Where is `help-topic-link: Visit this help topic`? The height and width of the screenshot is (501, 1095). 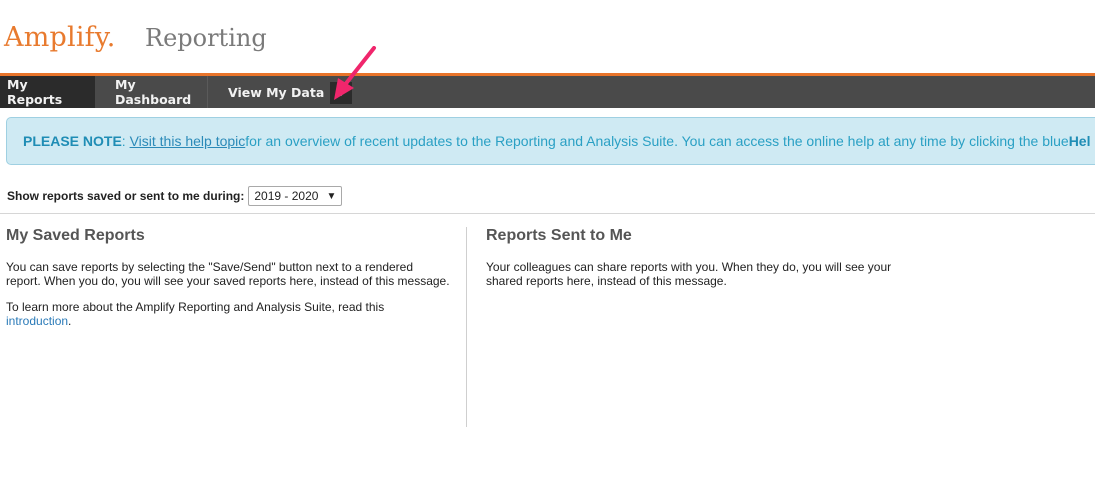 help-topic-link: Visit this help topic is located at coordinates (188, 141).